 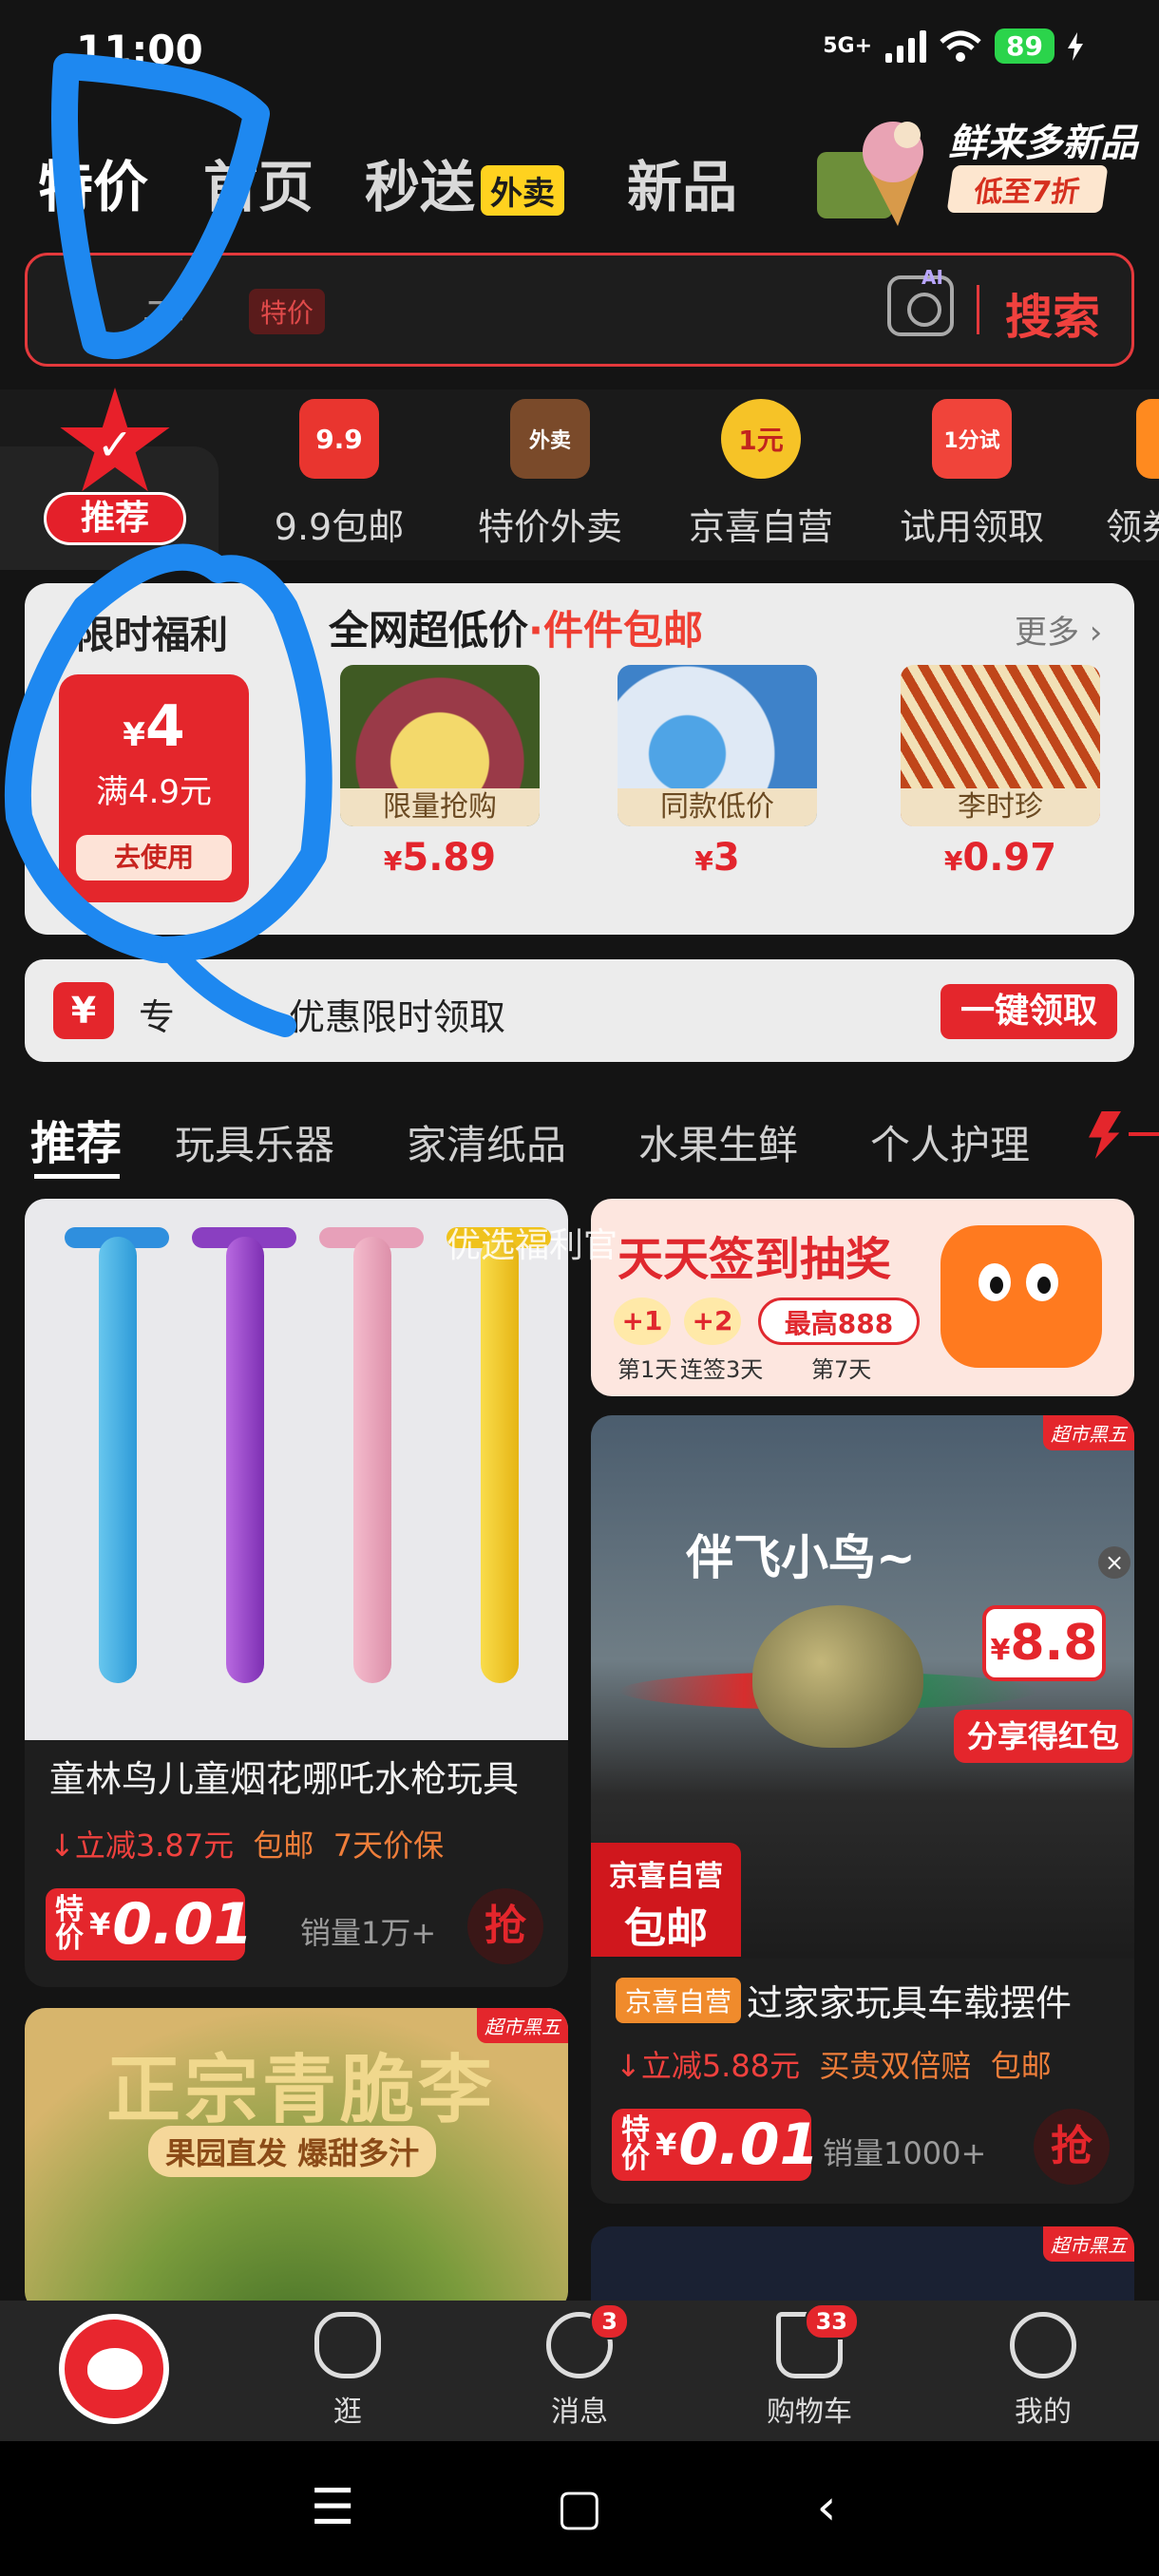 I want to click on product-title: 童林鸟儿童烟花哪吒水枪玩具, so click(x=284, y=1779).